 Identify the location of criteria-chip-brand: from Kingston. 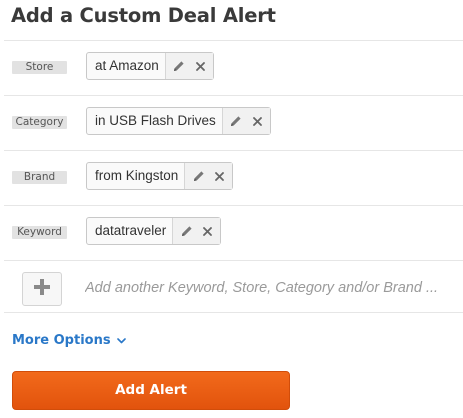
(160, 176).